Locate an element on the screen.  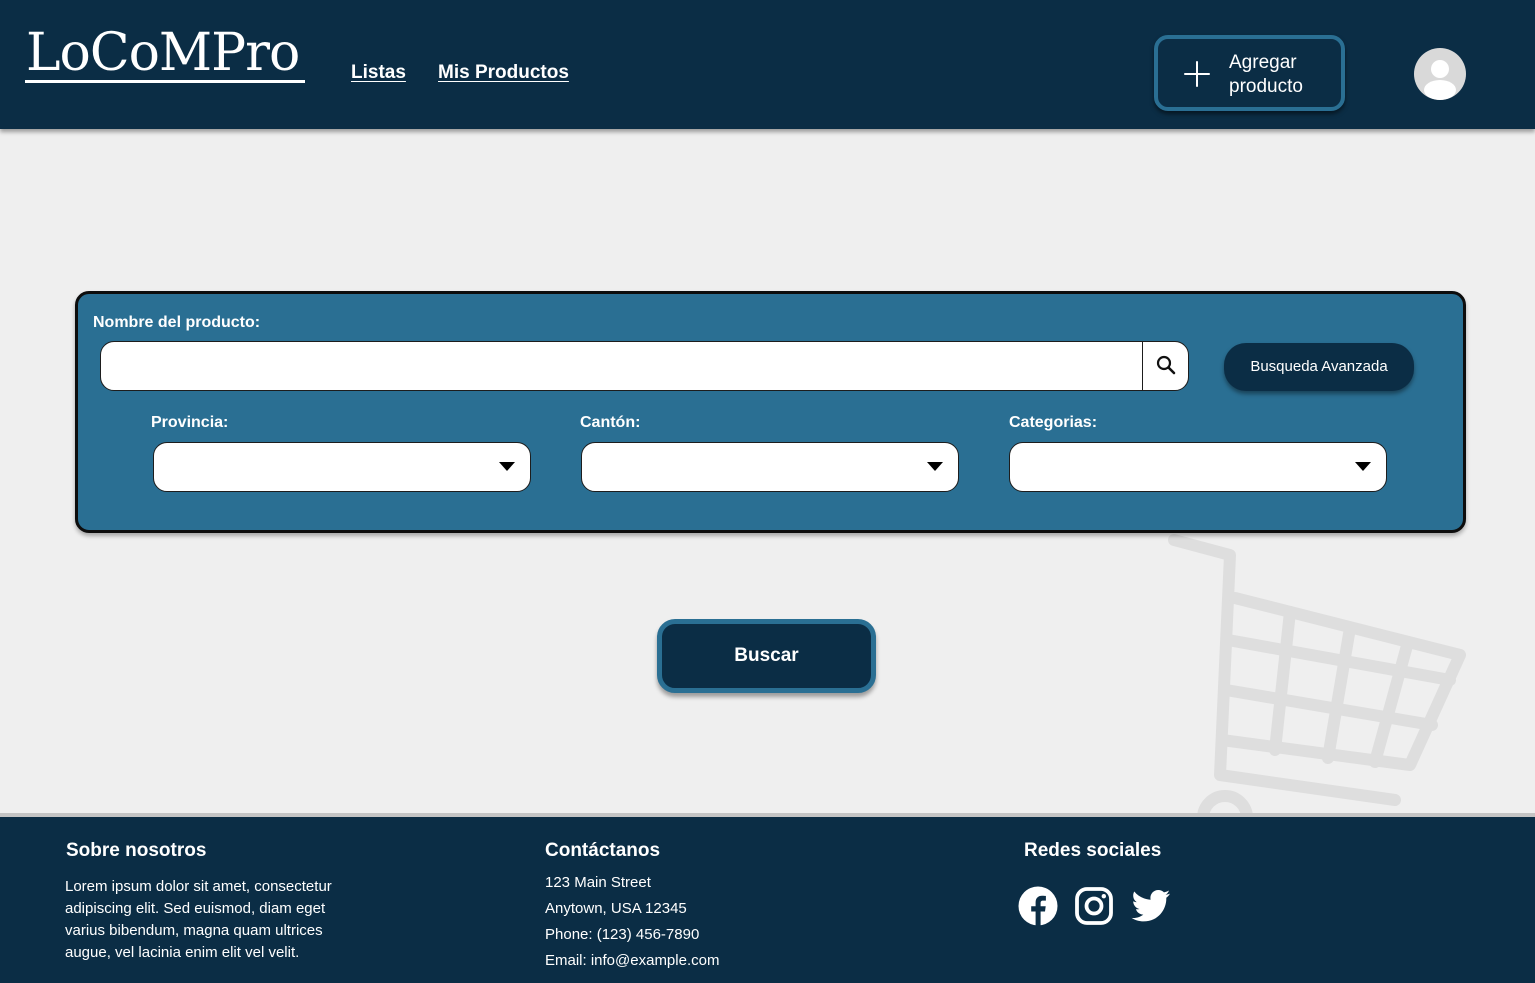
advanced-search-button: Busqueda Avanzada is located at coordinates (1319, 367).